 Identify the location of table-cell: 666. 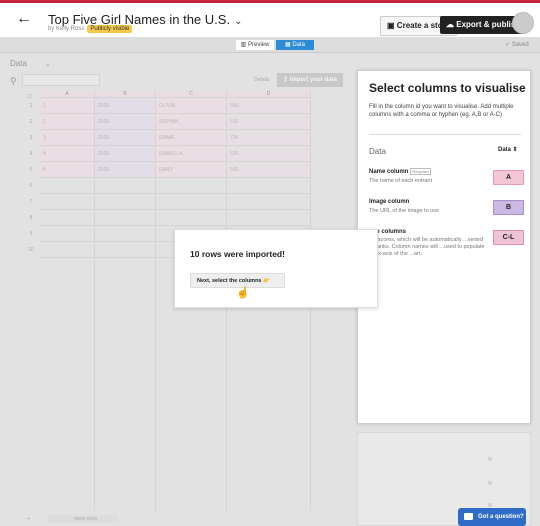
(269, 106).